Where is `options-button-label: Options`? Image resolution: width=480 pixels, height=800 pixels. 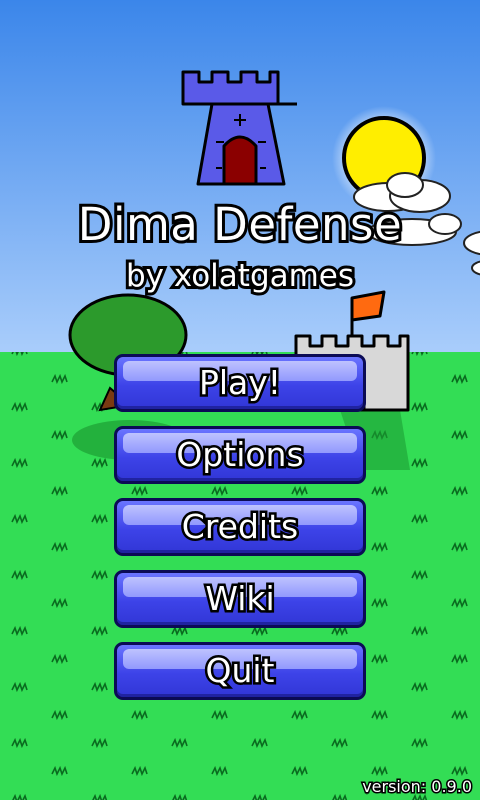
options-button-label: Options is located at coordinates (240, 455).